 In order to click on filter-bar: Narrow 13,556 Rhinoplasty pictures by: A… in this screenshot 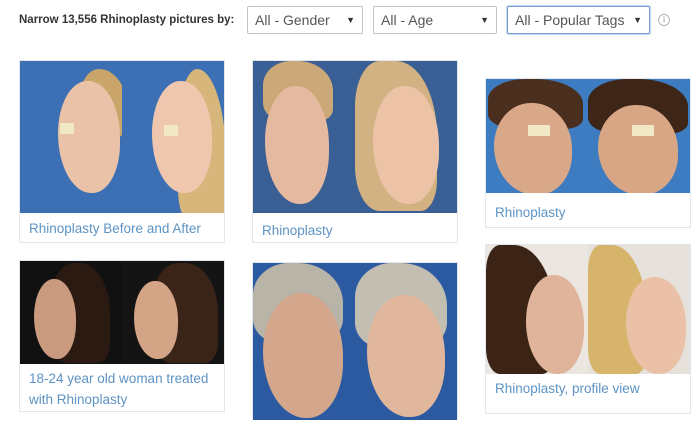, I will do `click(350, 22)`.